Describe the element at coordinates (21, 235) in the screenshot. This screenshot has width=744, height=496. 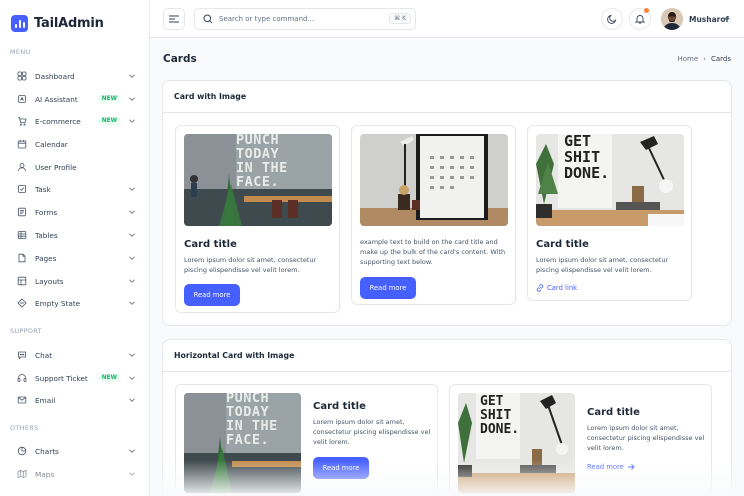
I see `table-icon` at that location.